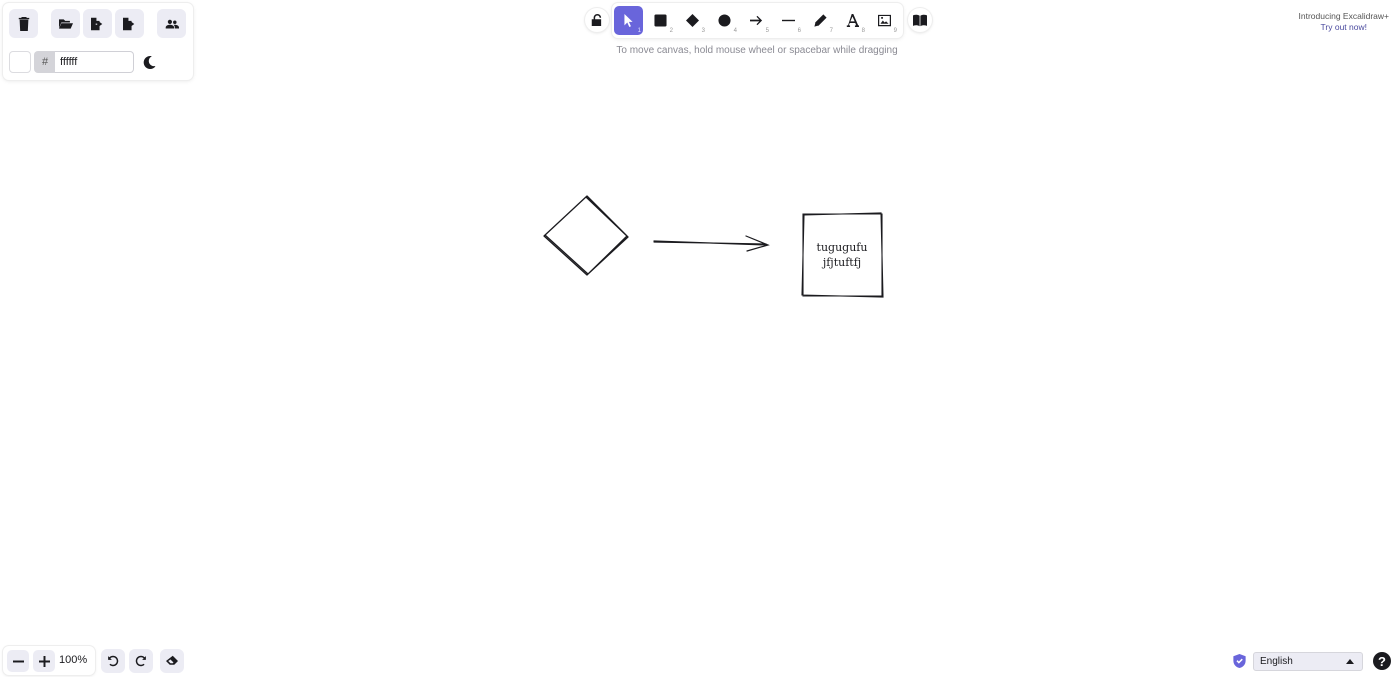 The width and height of the screenshot is (1400, 677). I want to click on shortcut-label: 5, so click(767, 31).